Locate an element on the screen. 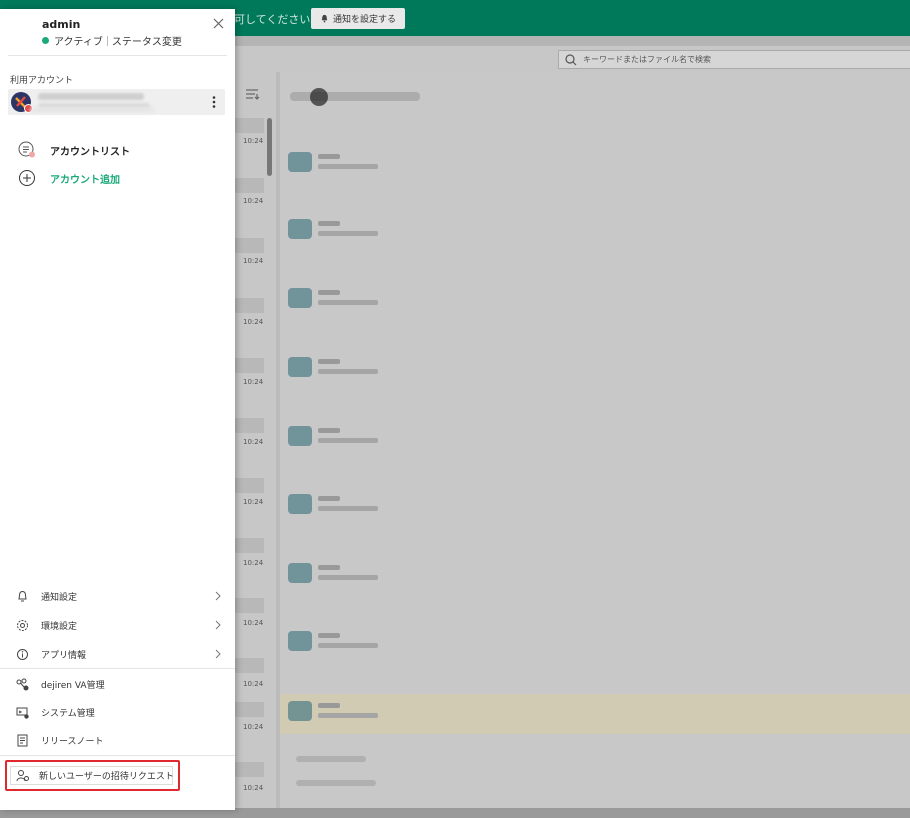 The width and height of the screenshot is (910, 818). account-list-icon is located at coordinates (27, 150).